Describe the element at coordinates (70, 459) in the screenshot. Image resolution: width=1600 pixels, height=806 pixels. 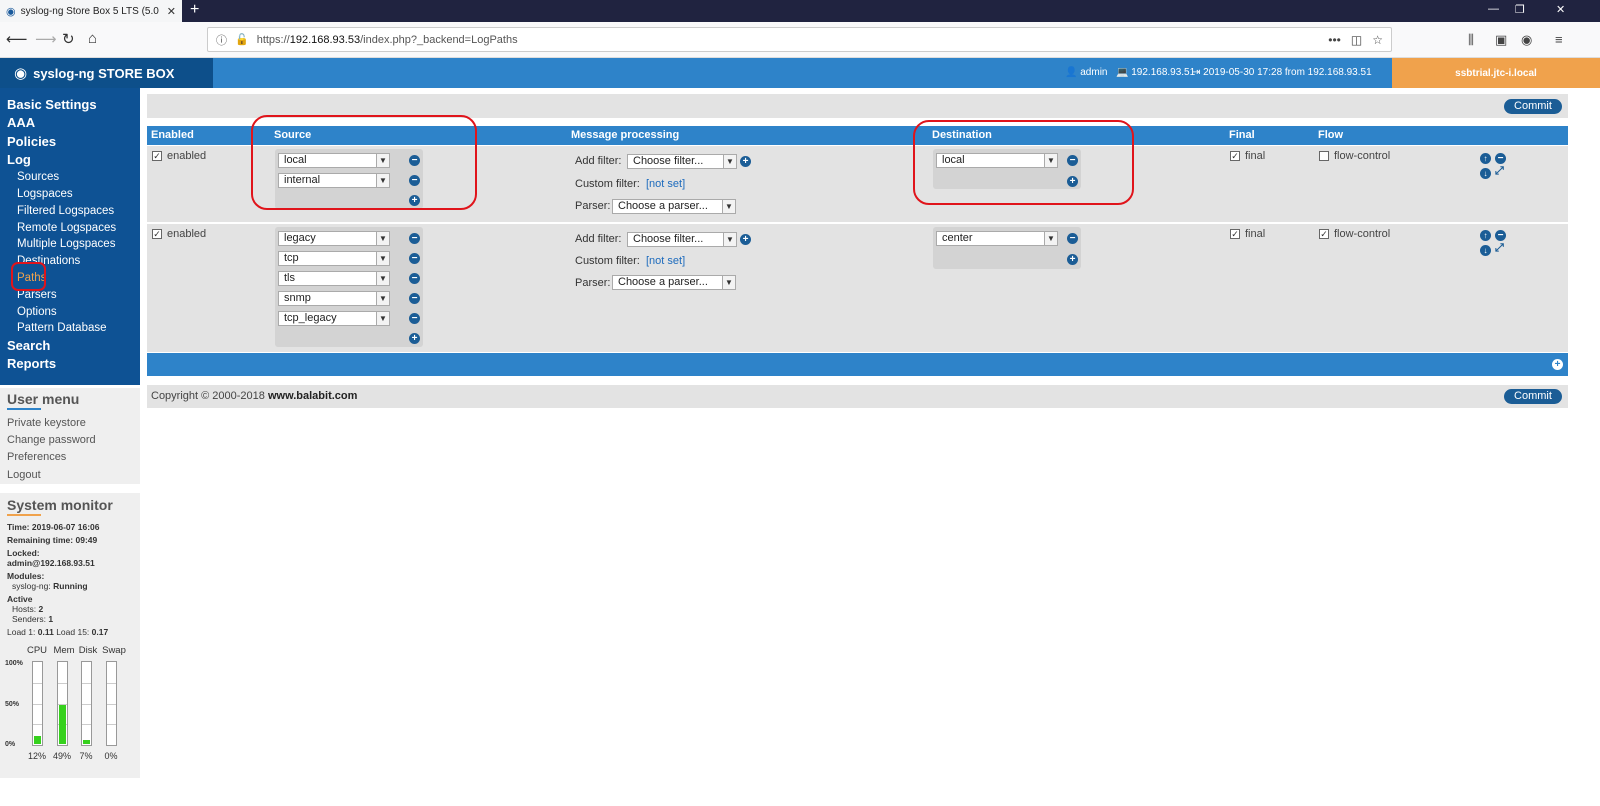
I see `user-menu-preferences: Preferences` at that location.